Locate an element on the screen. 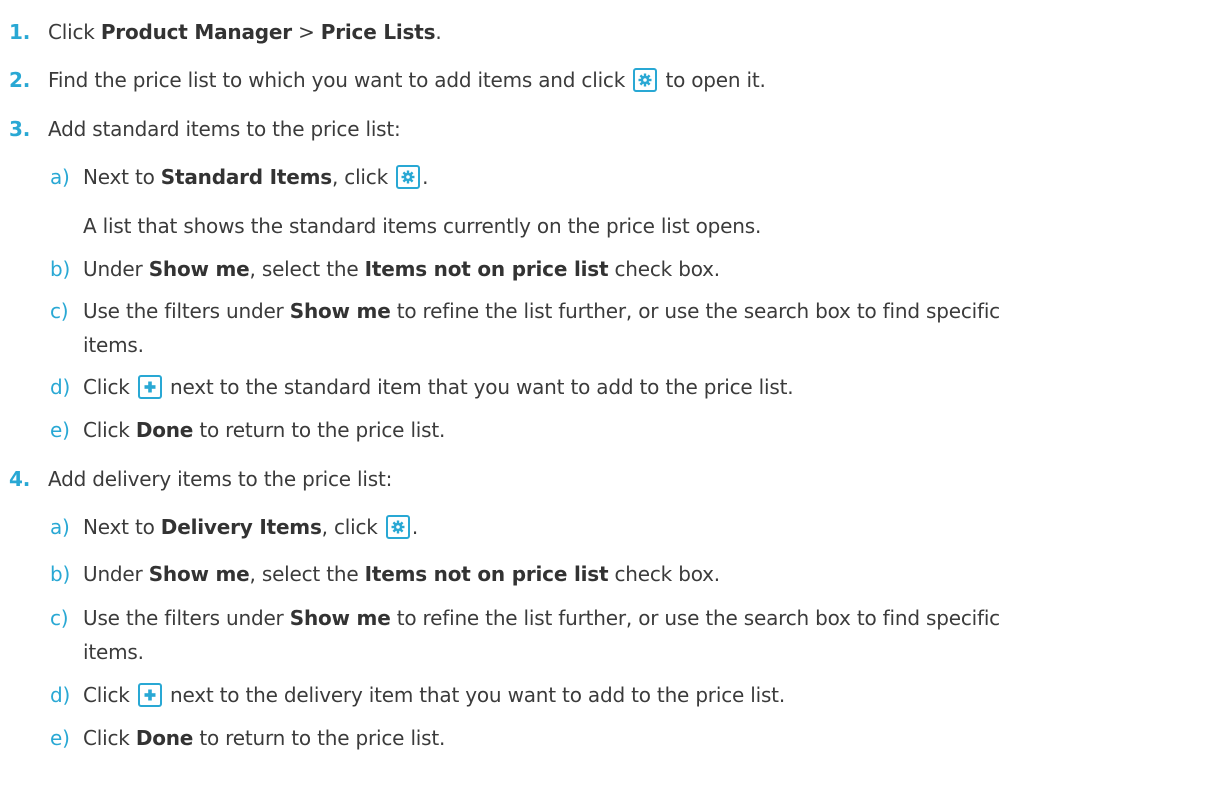 The height and width of the screenshot is (789, 1216). substep-text: Next to Standard Items, click . is located at coordinates (256, 177).